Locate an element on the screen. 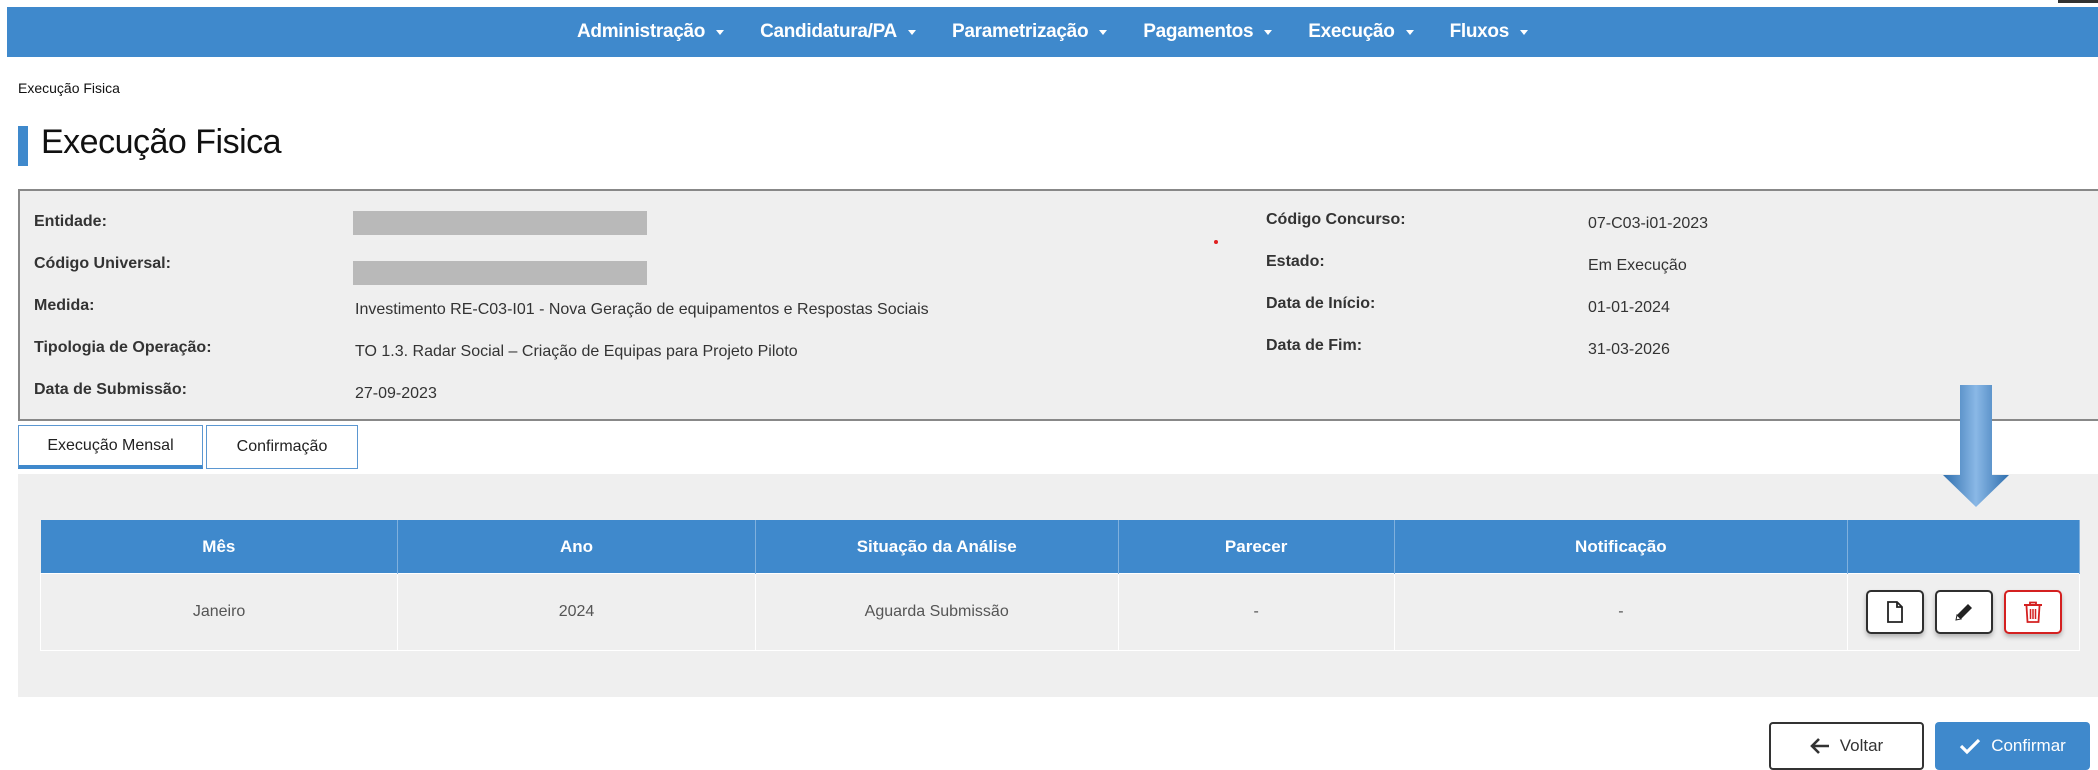 The height and width of the screenshot is (770, 2098). estado-label: Estado: is located at coordinates (1295, 261).